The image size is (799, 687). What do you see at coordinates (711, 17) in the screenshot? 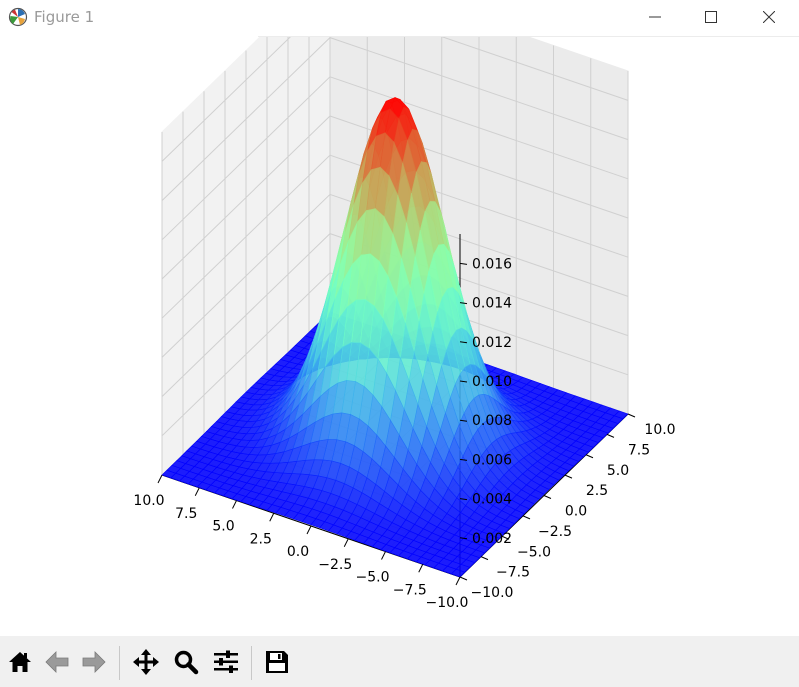
I see `maximize-button` at bounding box center [711, 17].